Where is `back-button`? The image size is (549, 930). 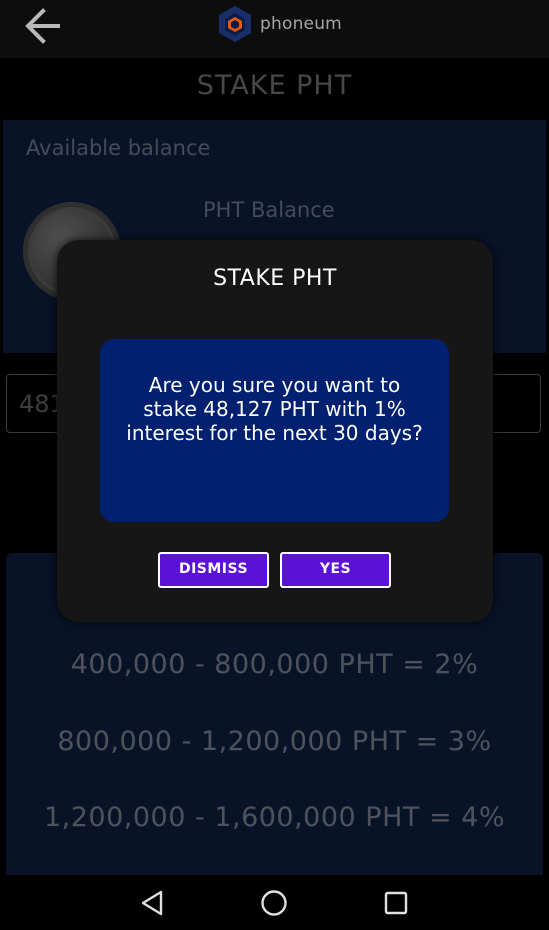
back-button is located at coordinates (43, 26).